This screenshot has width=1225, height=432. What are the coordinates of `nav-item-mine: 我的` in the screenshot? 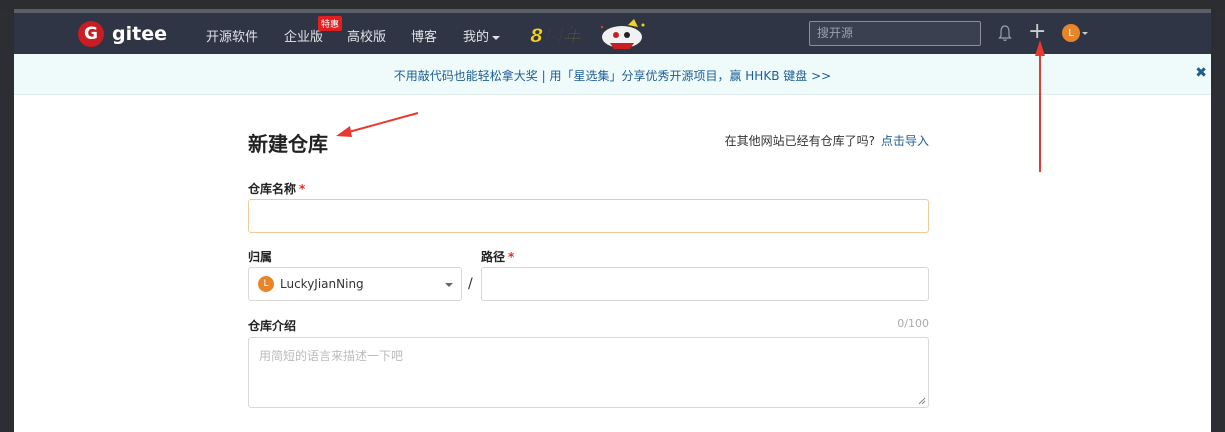 It's located at (482, 35).